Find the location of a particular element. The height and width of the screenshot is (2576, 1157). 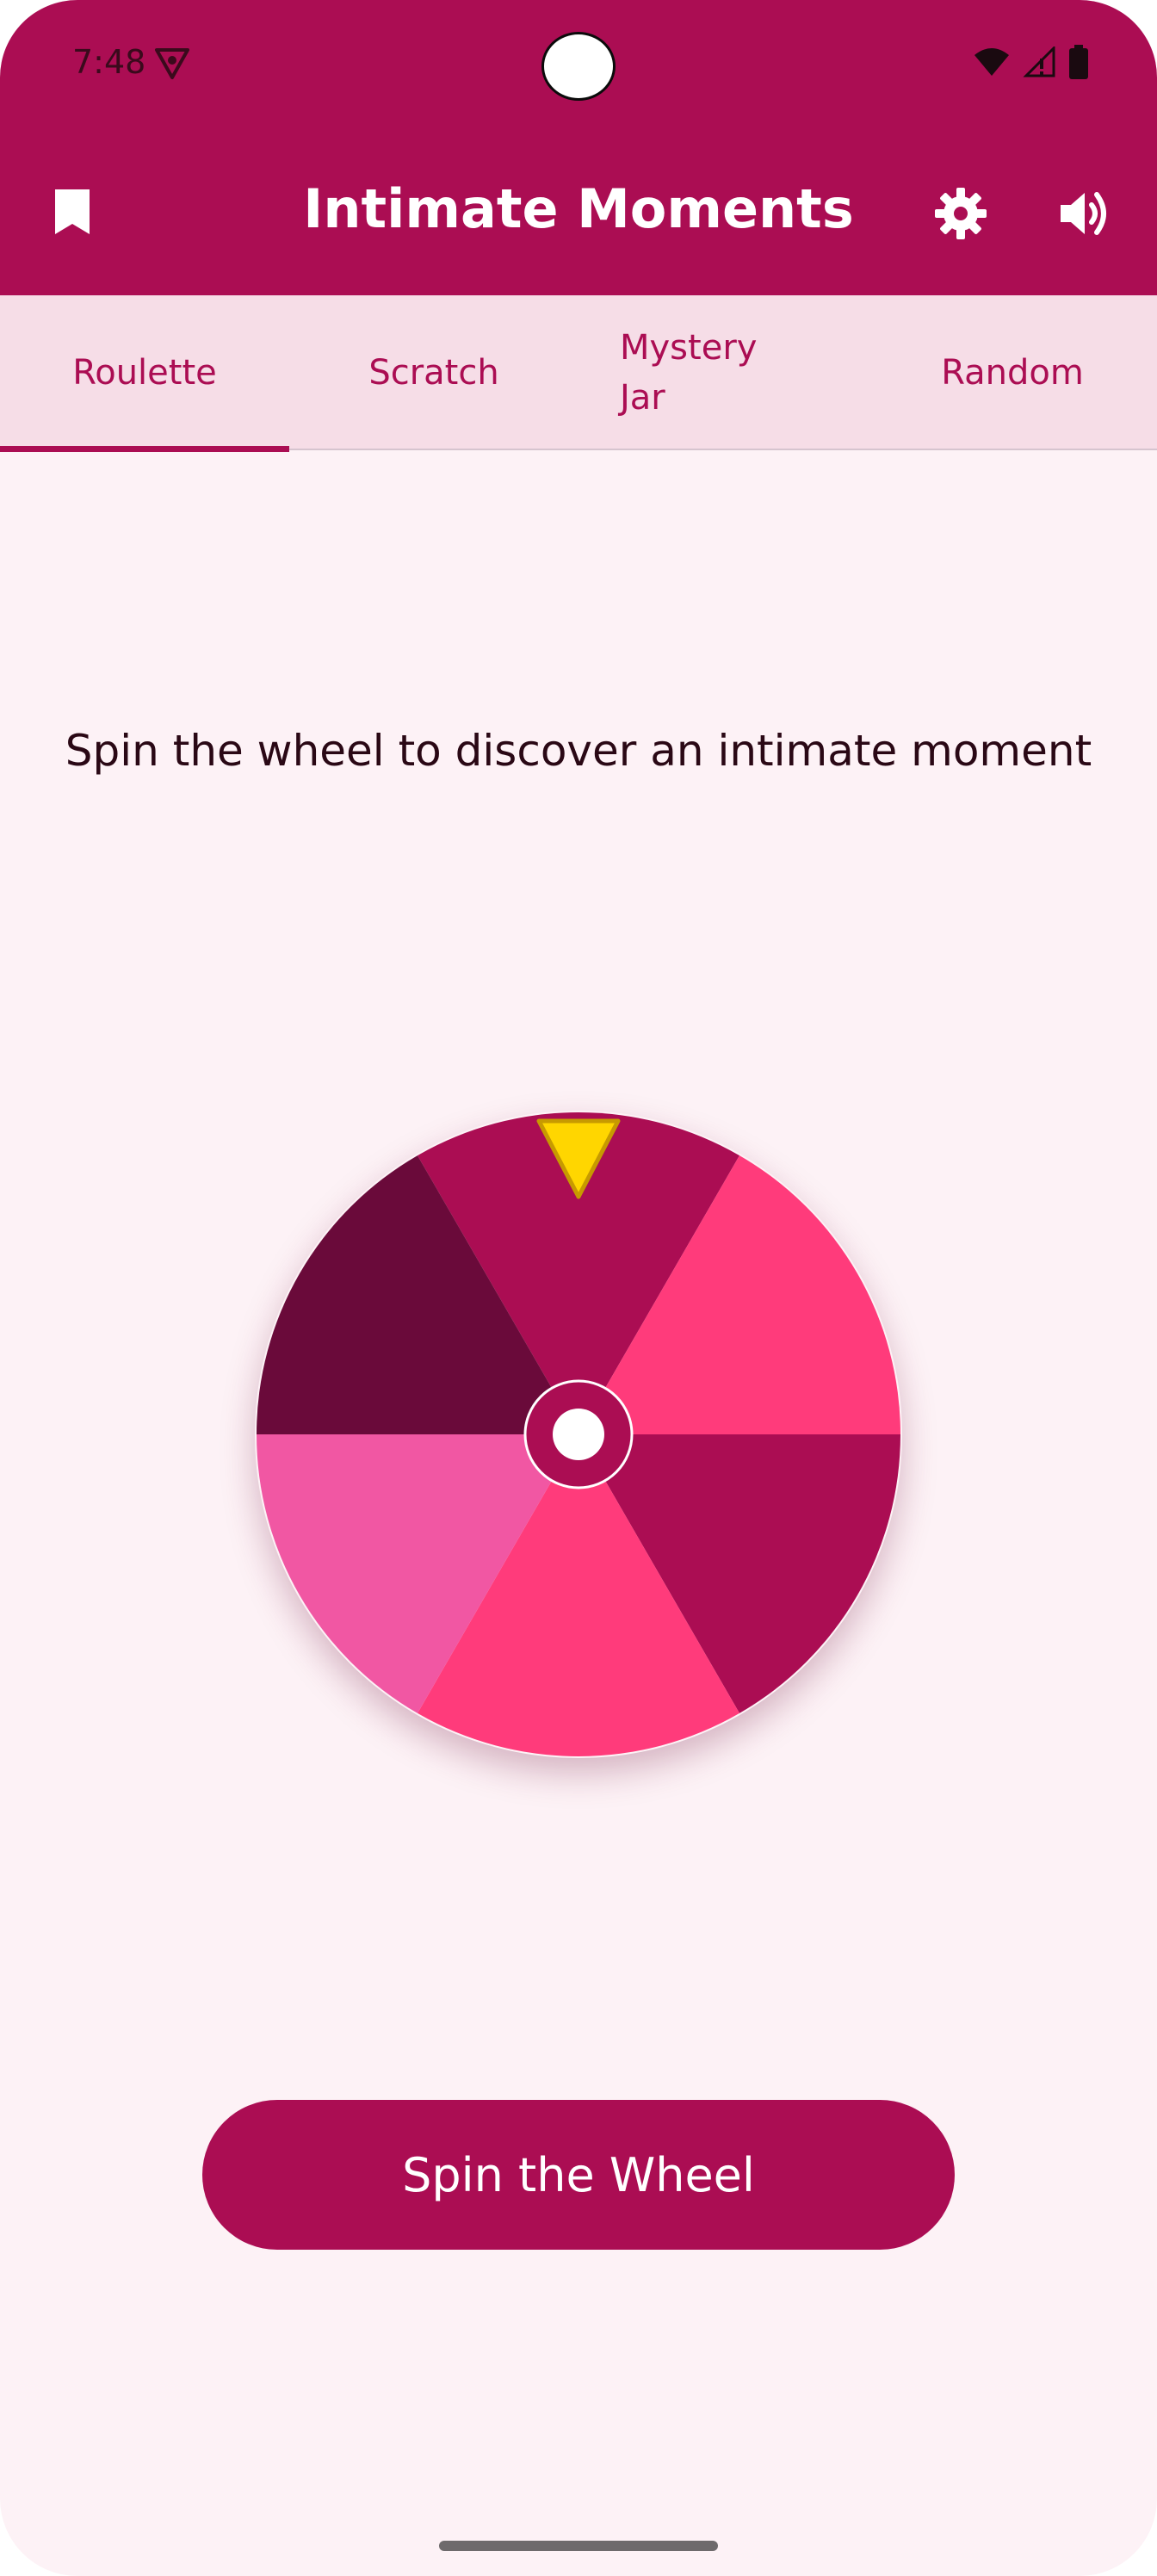

wifi-icon is located at coordinates (992, 62).